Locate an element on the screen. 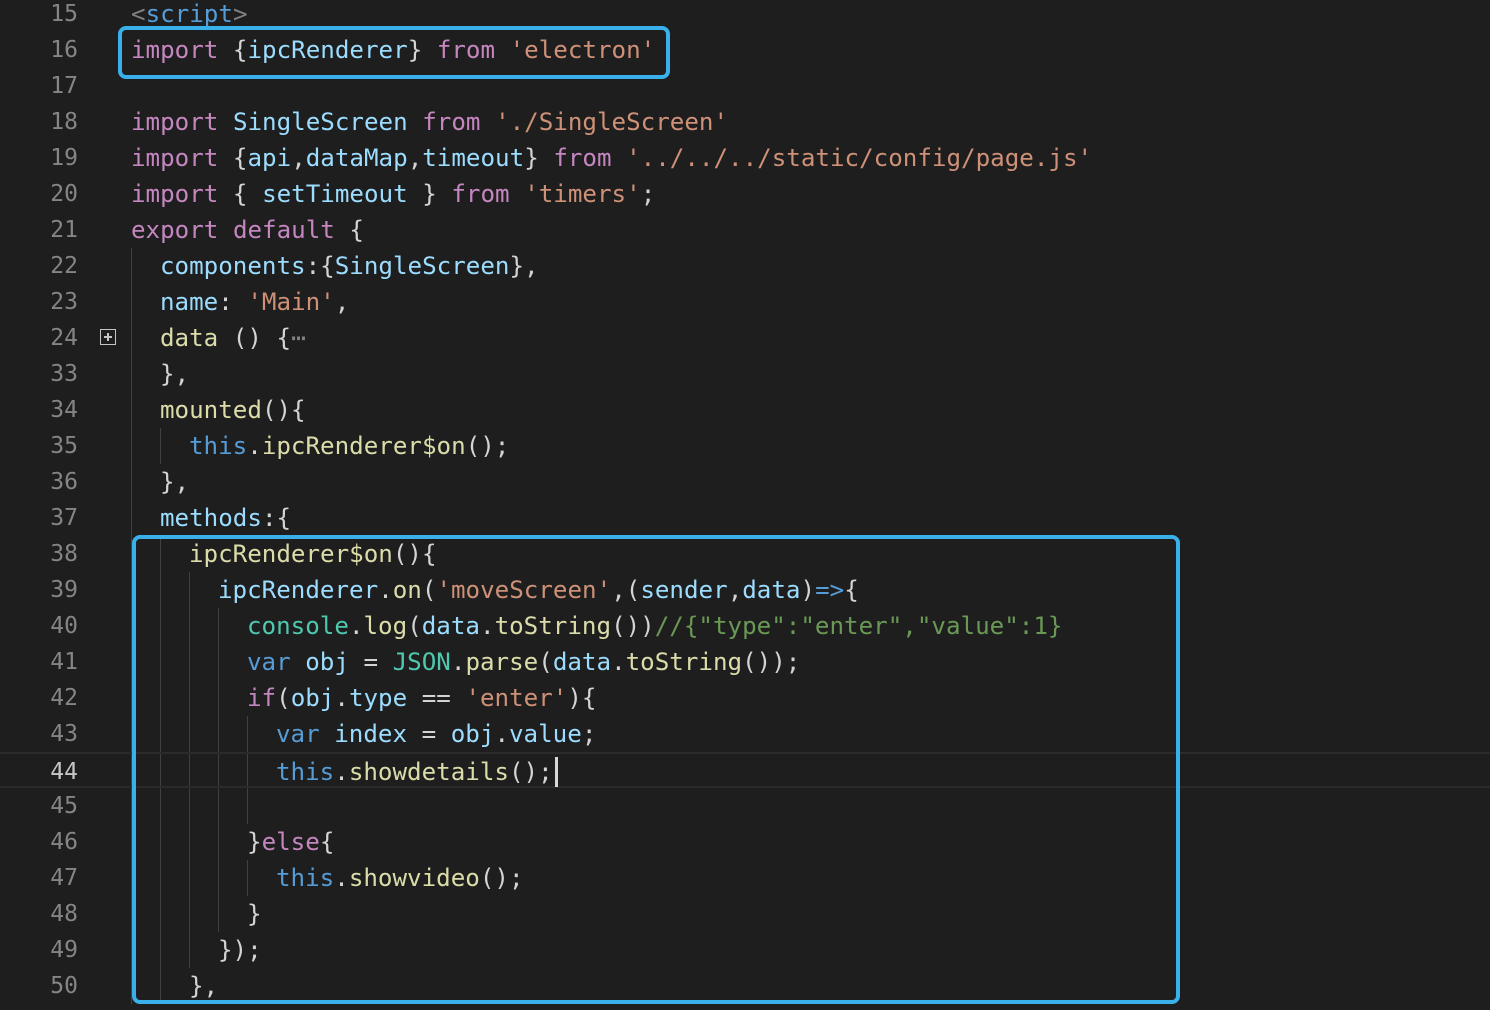  code-text: mounted(){ is located at coordinates (233, 410).